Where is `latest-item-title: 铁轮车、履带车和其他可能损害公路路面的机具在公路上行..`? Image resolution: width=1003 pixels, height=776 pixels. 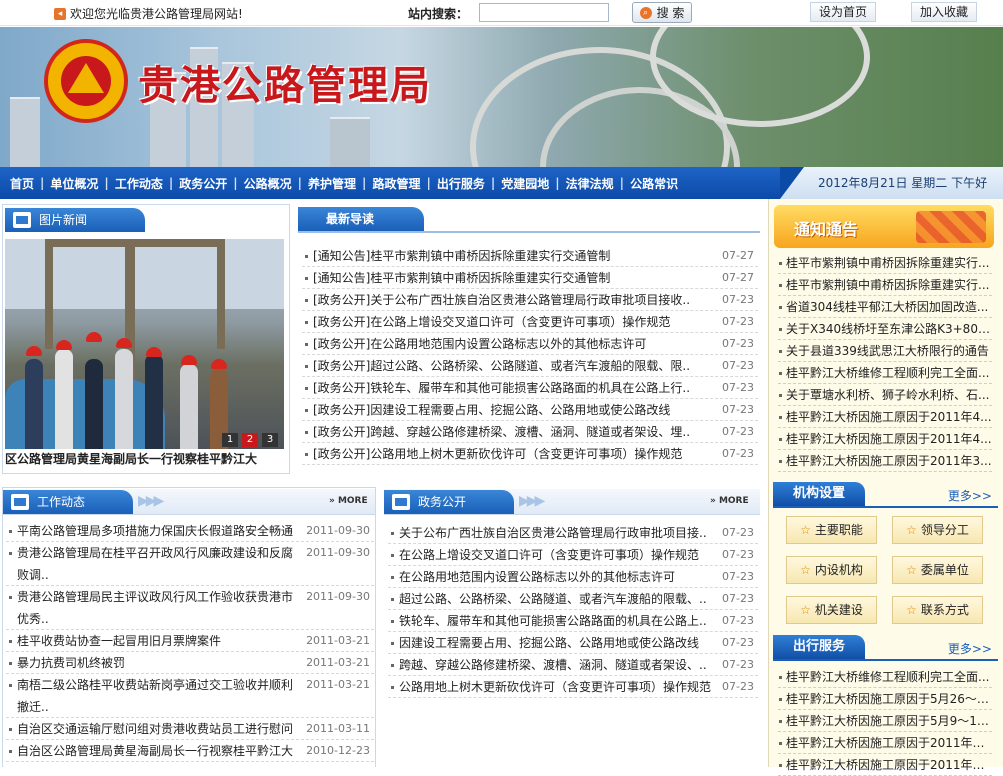 latest-item-title: 铁轮车、履带车和其他可能损害公路路面的机具在公路上行.. is located at coordinates (530, 388).